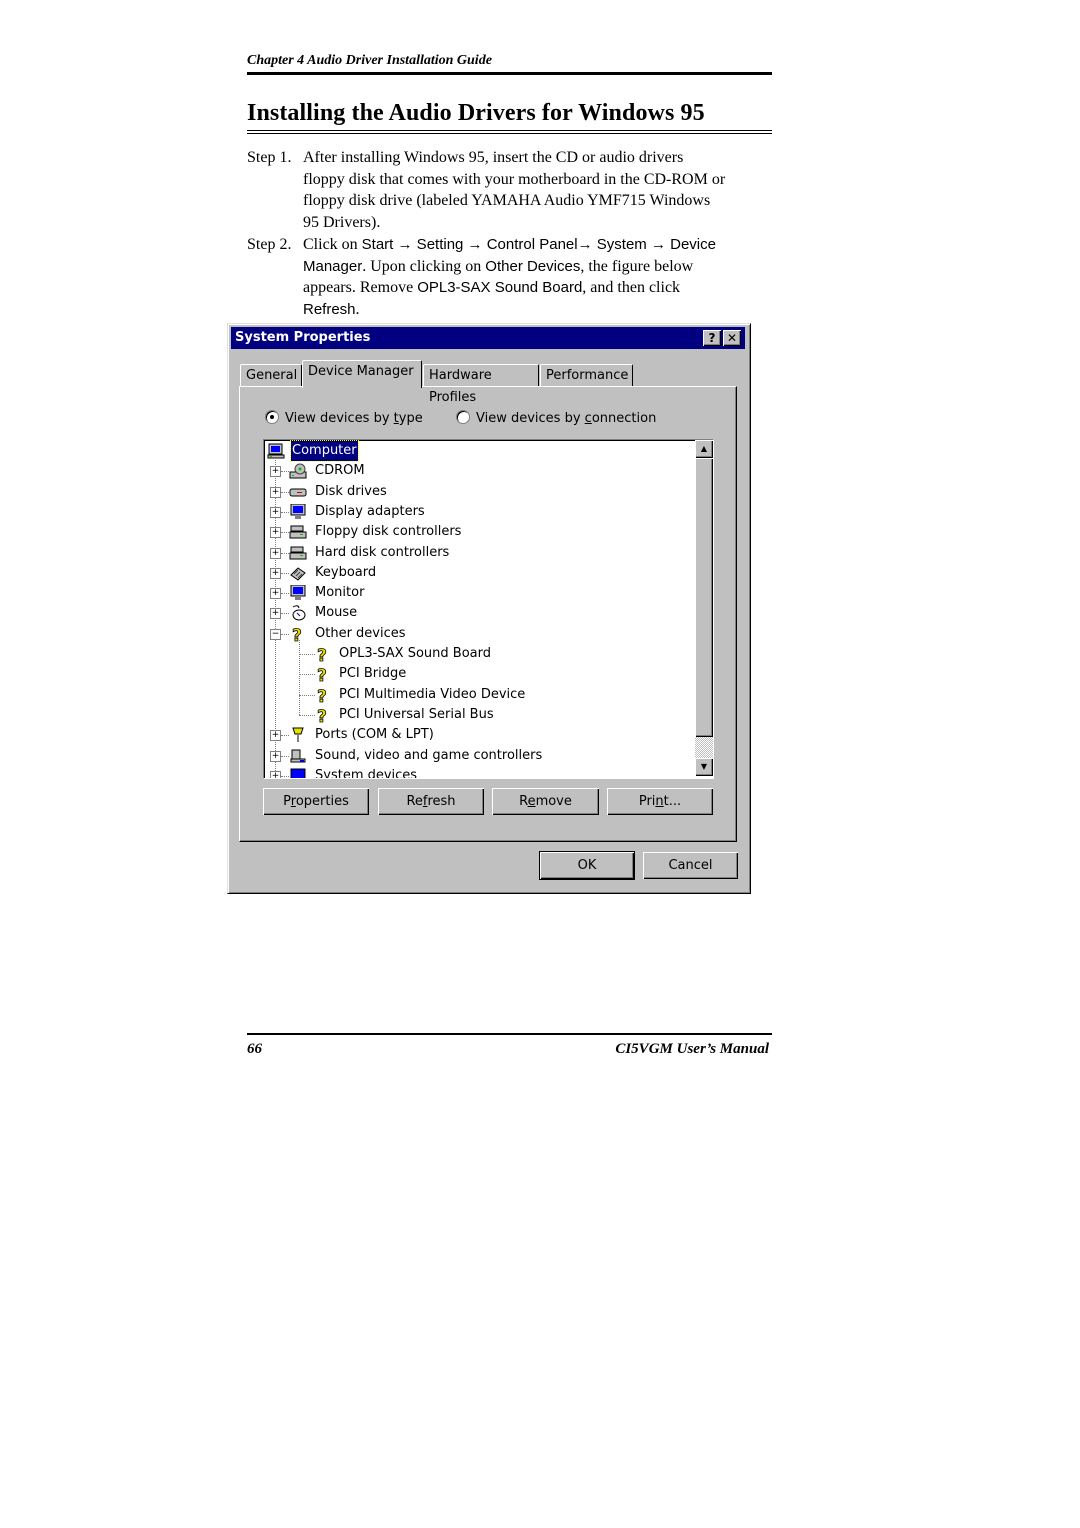 This screenshot has height=1528, width=1080. What do you see at coordinates (429, 755) in the screenshot?
I see `tree-item-label: Sound, video and game controllers` at bounding box center [429, 755].